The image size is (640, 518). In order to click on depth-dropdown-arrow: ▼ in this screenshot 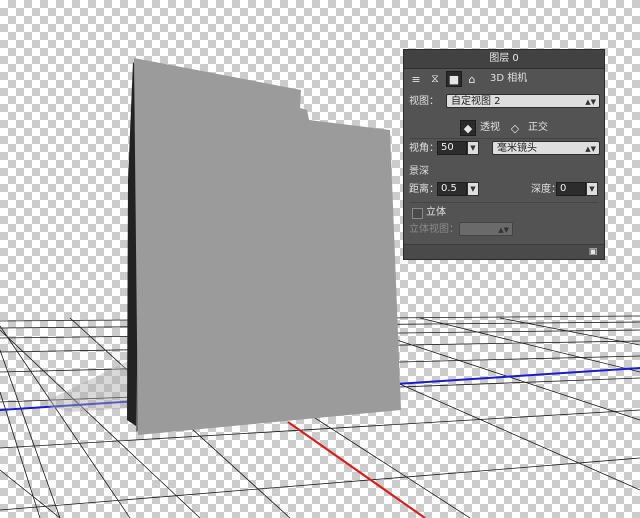, I will do `click(592, 189)`.